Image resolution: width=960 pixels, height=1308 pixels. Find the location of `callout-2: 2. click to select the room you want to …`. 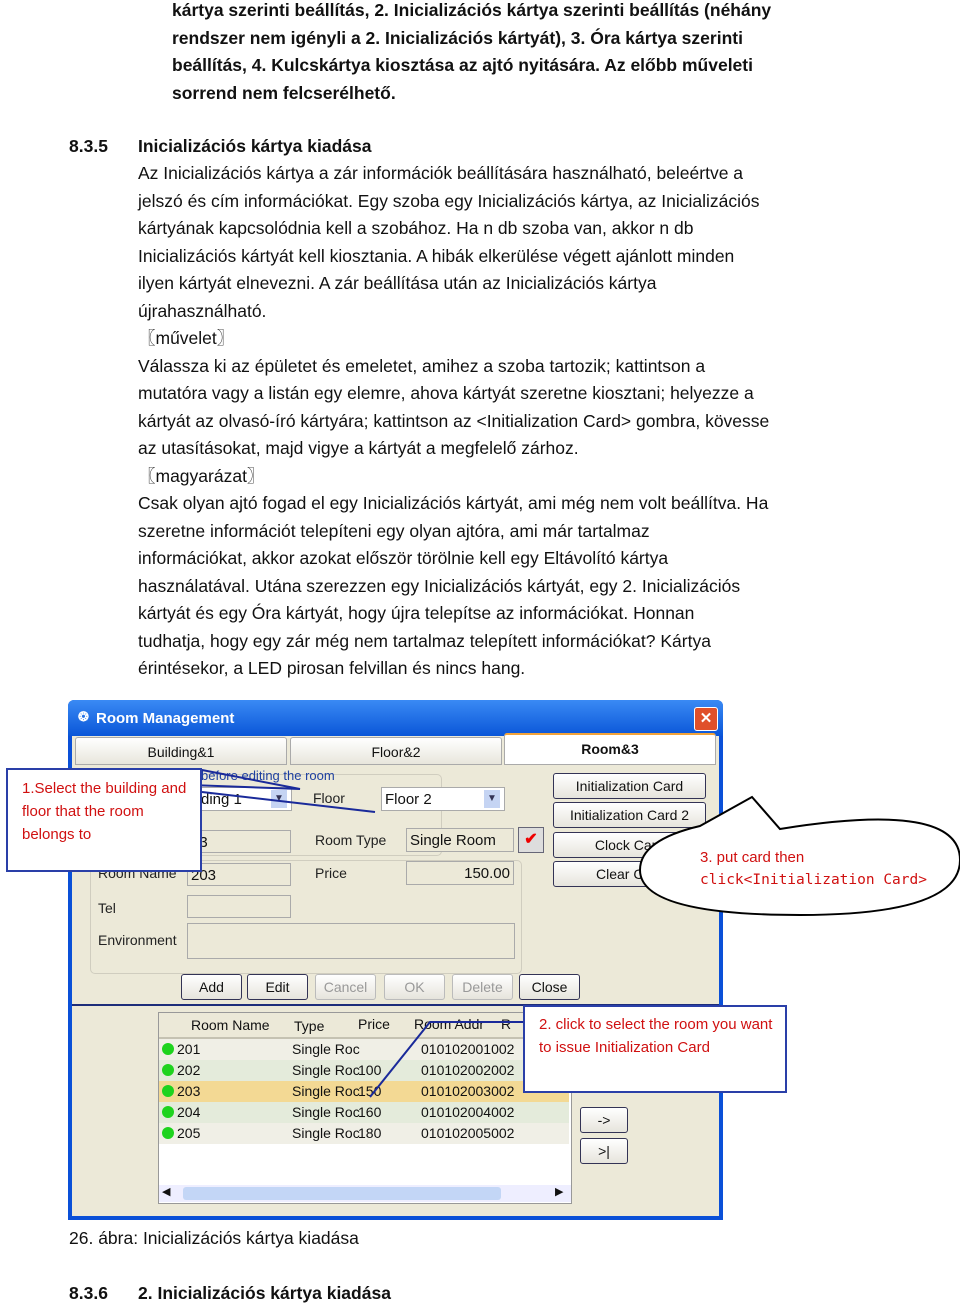

callout-2: 2. click to select the room you want to … is located at coordinates (655, 1049).